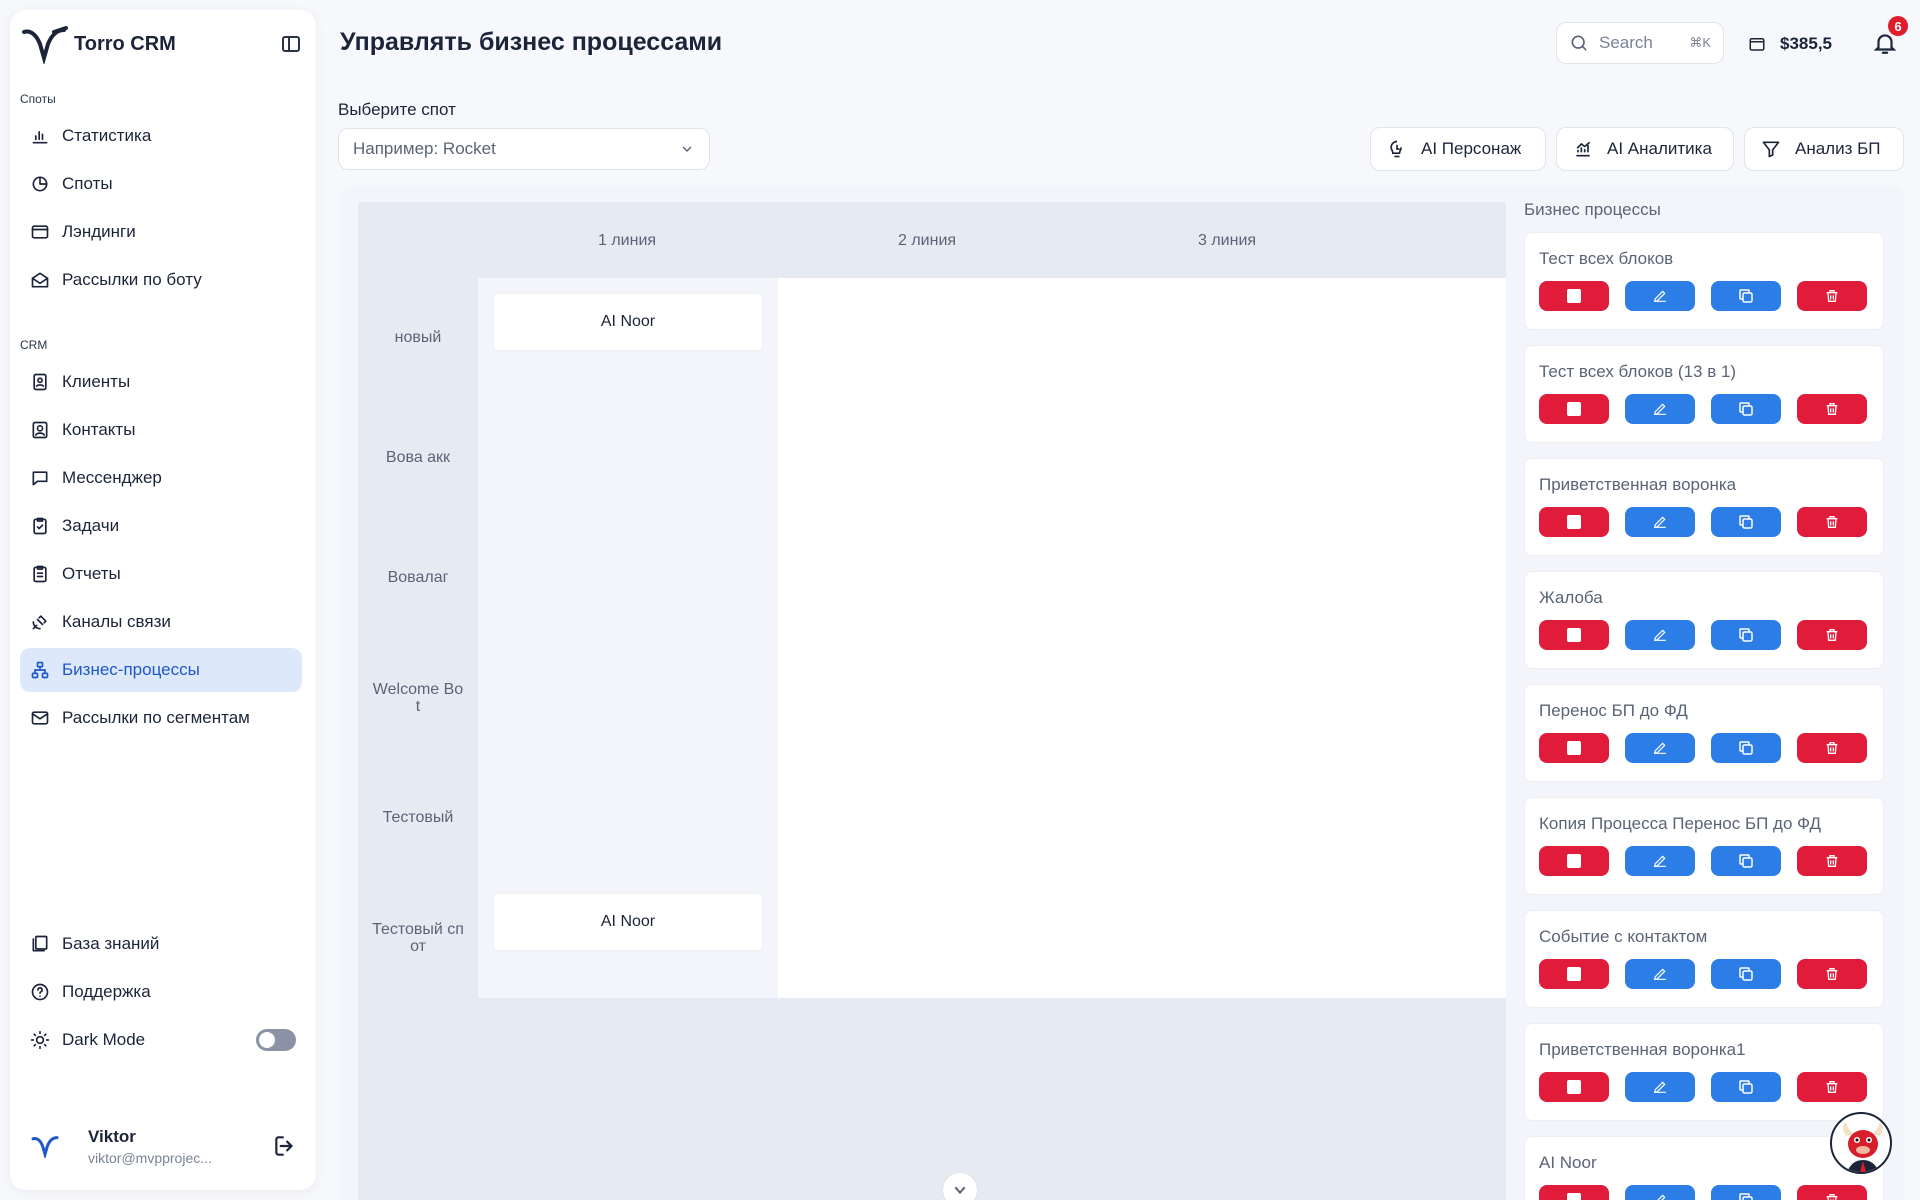  What do you see at coordinates (161, 184) in the screenshot?
I see `sidebar-item-pie-chart: Споты` at bounding box center [161, 184].